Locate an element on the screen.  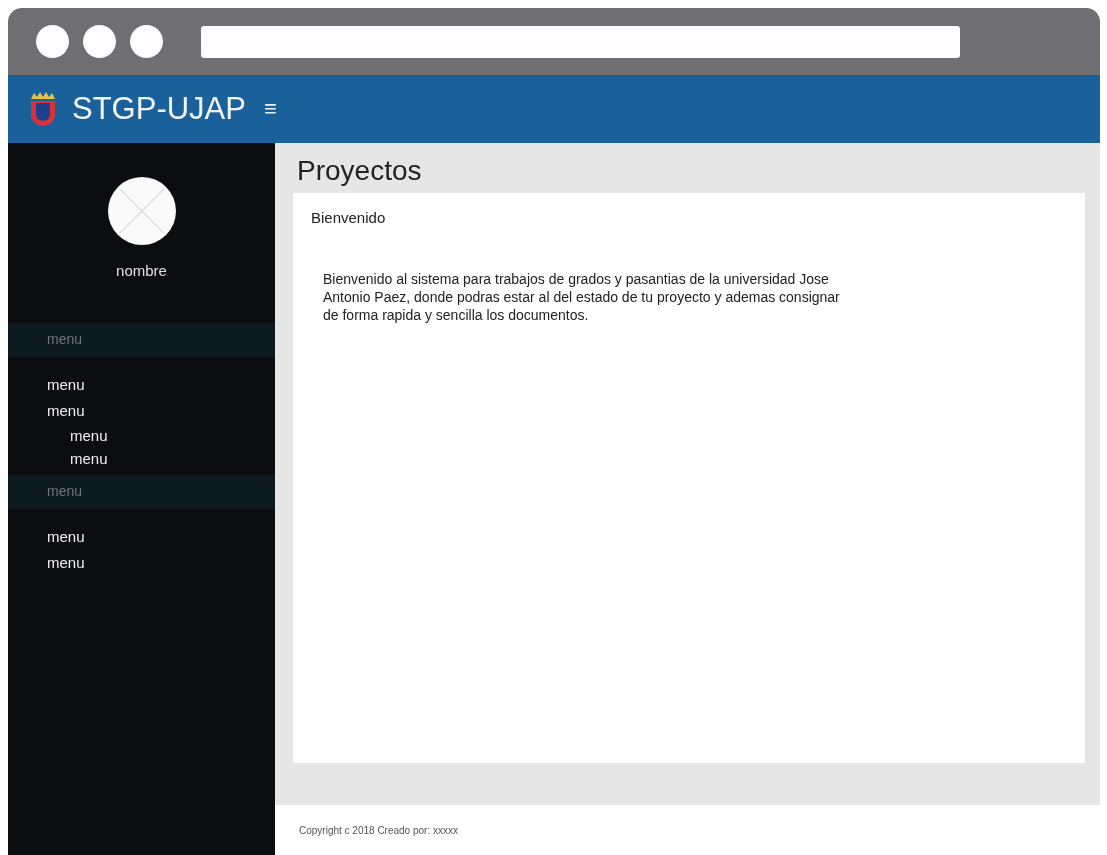
avatar-icon is located at coordinates (141, 211).